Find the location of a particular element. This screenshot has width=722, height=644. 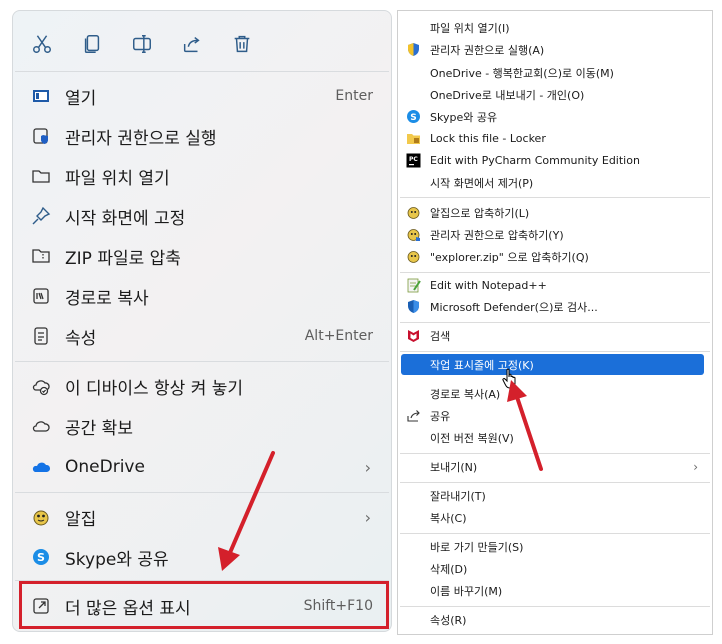

annotation-arrows is located at coordinates (380, 475).